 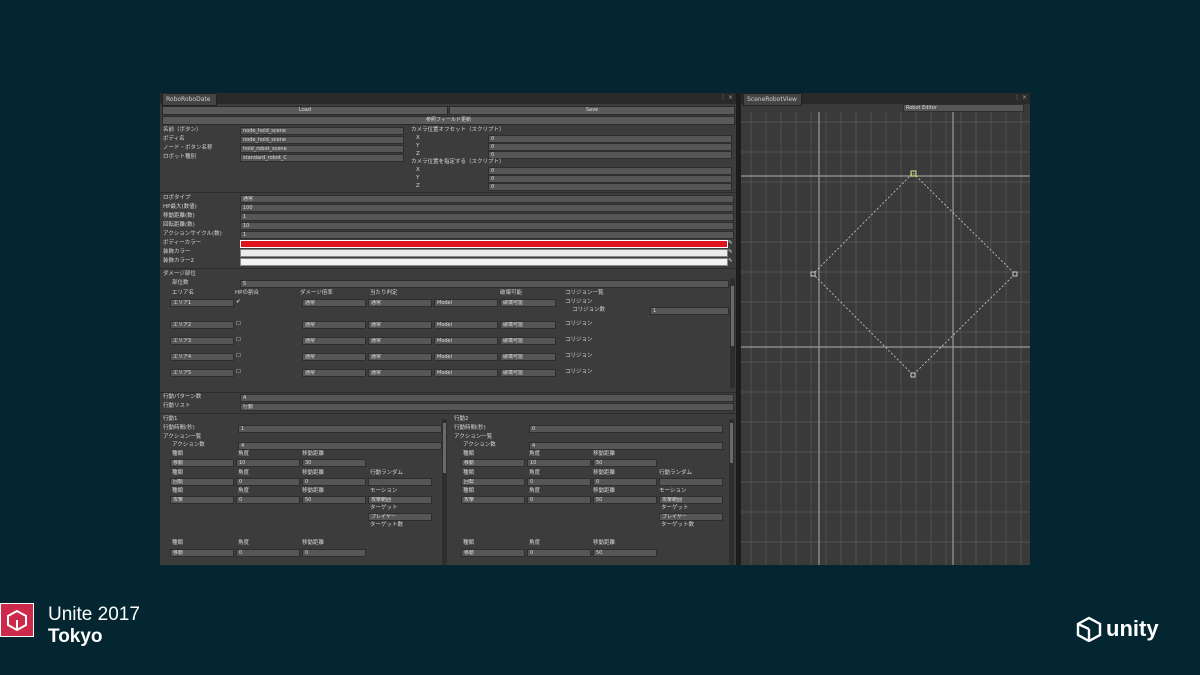 I want to click on param-field: 100, so click(x=487, y=208).